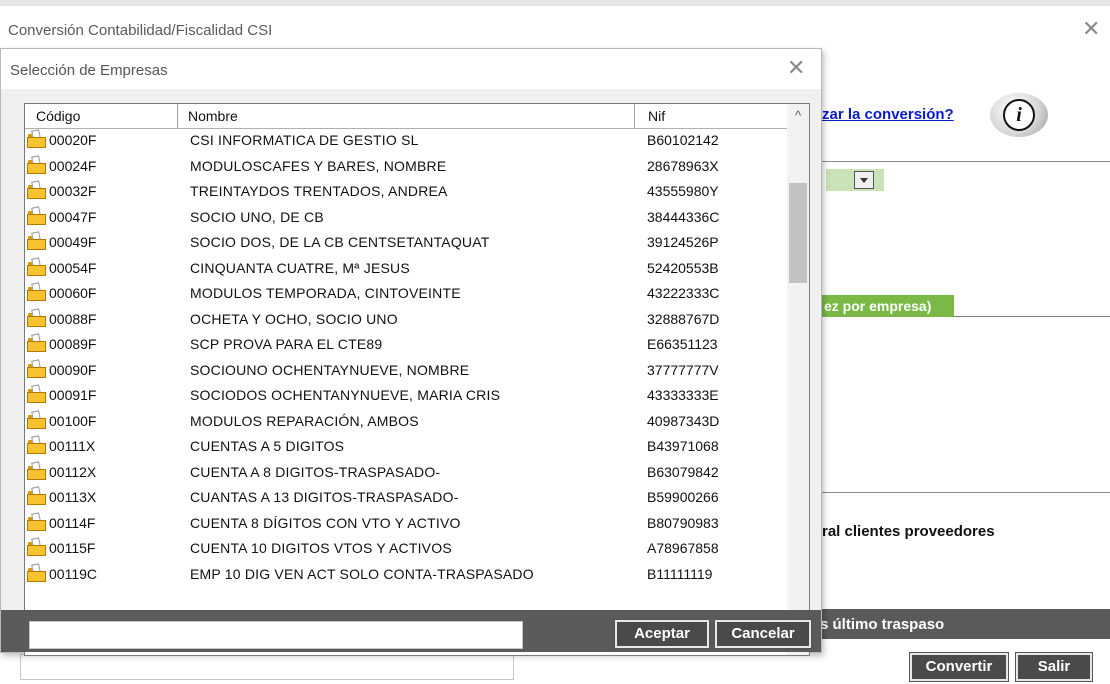 Image resolution: width=1110 pixels, height=684 pixels. I want to click on table-row: 00047F SOCIO UNO, DE CB 38444336C, so click(406, 218).